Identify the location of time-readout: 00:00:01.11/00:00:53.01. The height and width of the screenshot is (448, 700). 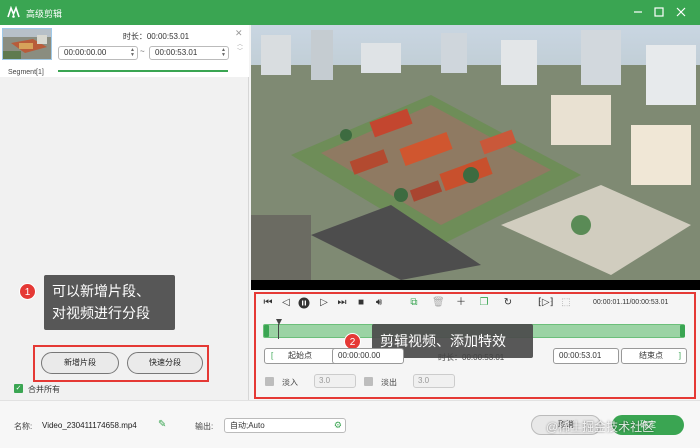
(631, 302).